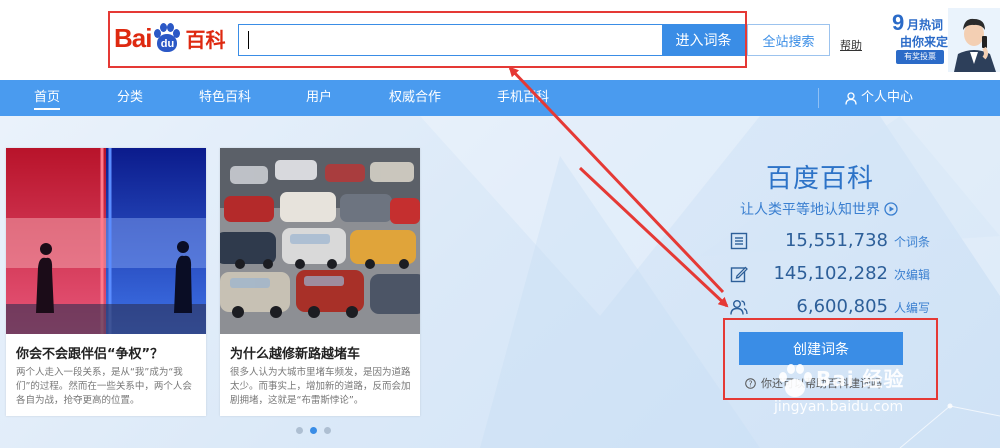  What do you see at coordinates (912, 242) in the screenshot?
I see `stat-entries-unit: 个词条` at bounding box center [912, 242].